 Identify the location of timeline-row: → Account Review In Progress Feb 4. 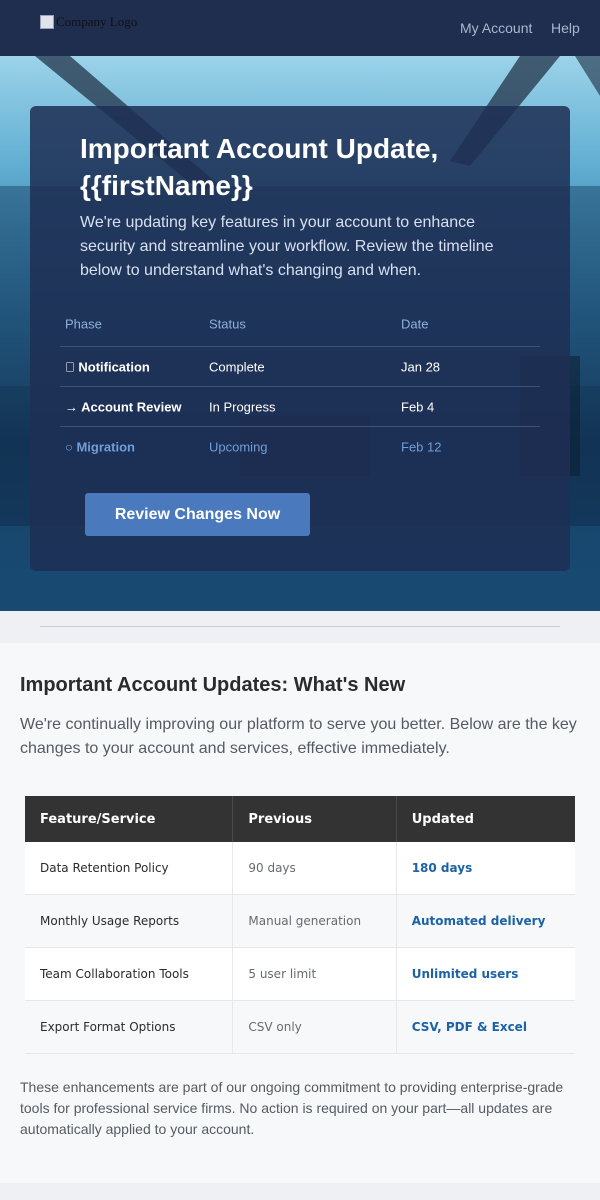
(300, 407).